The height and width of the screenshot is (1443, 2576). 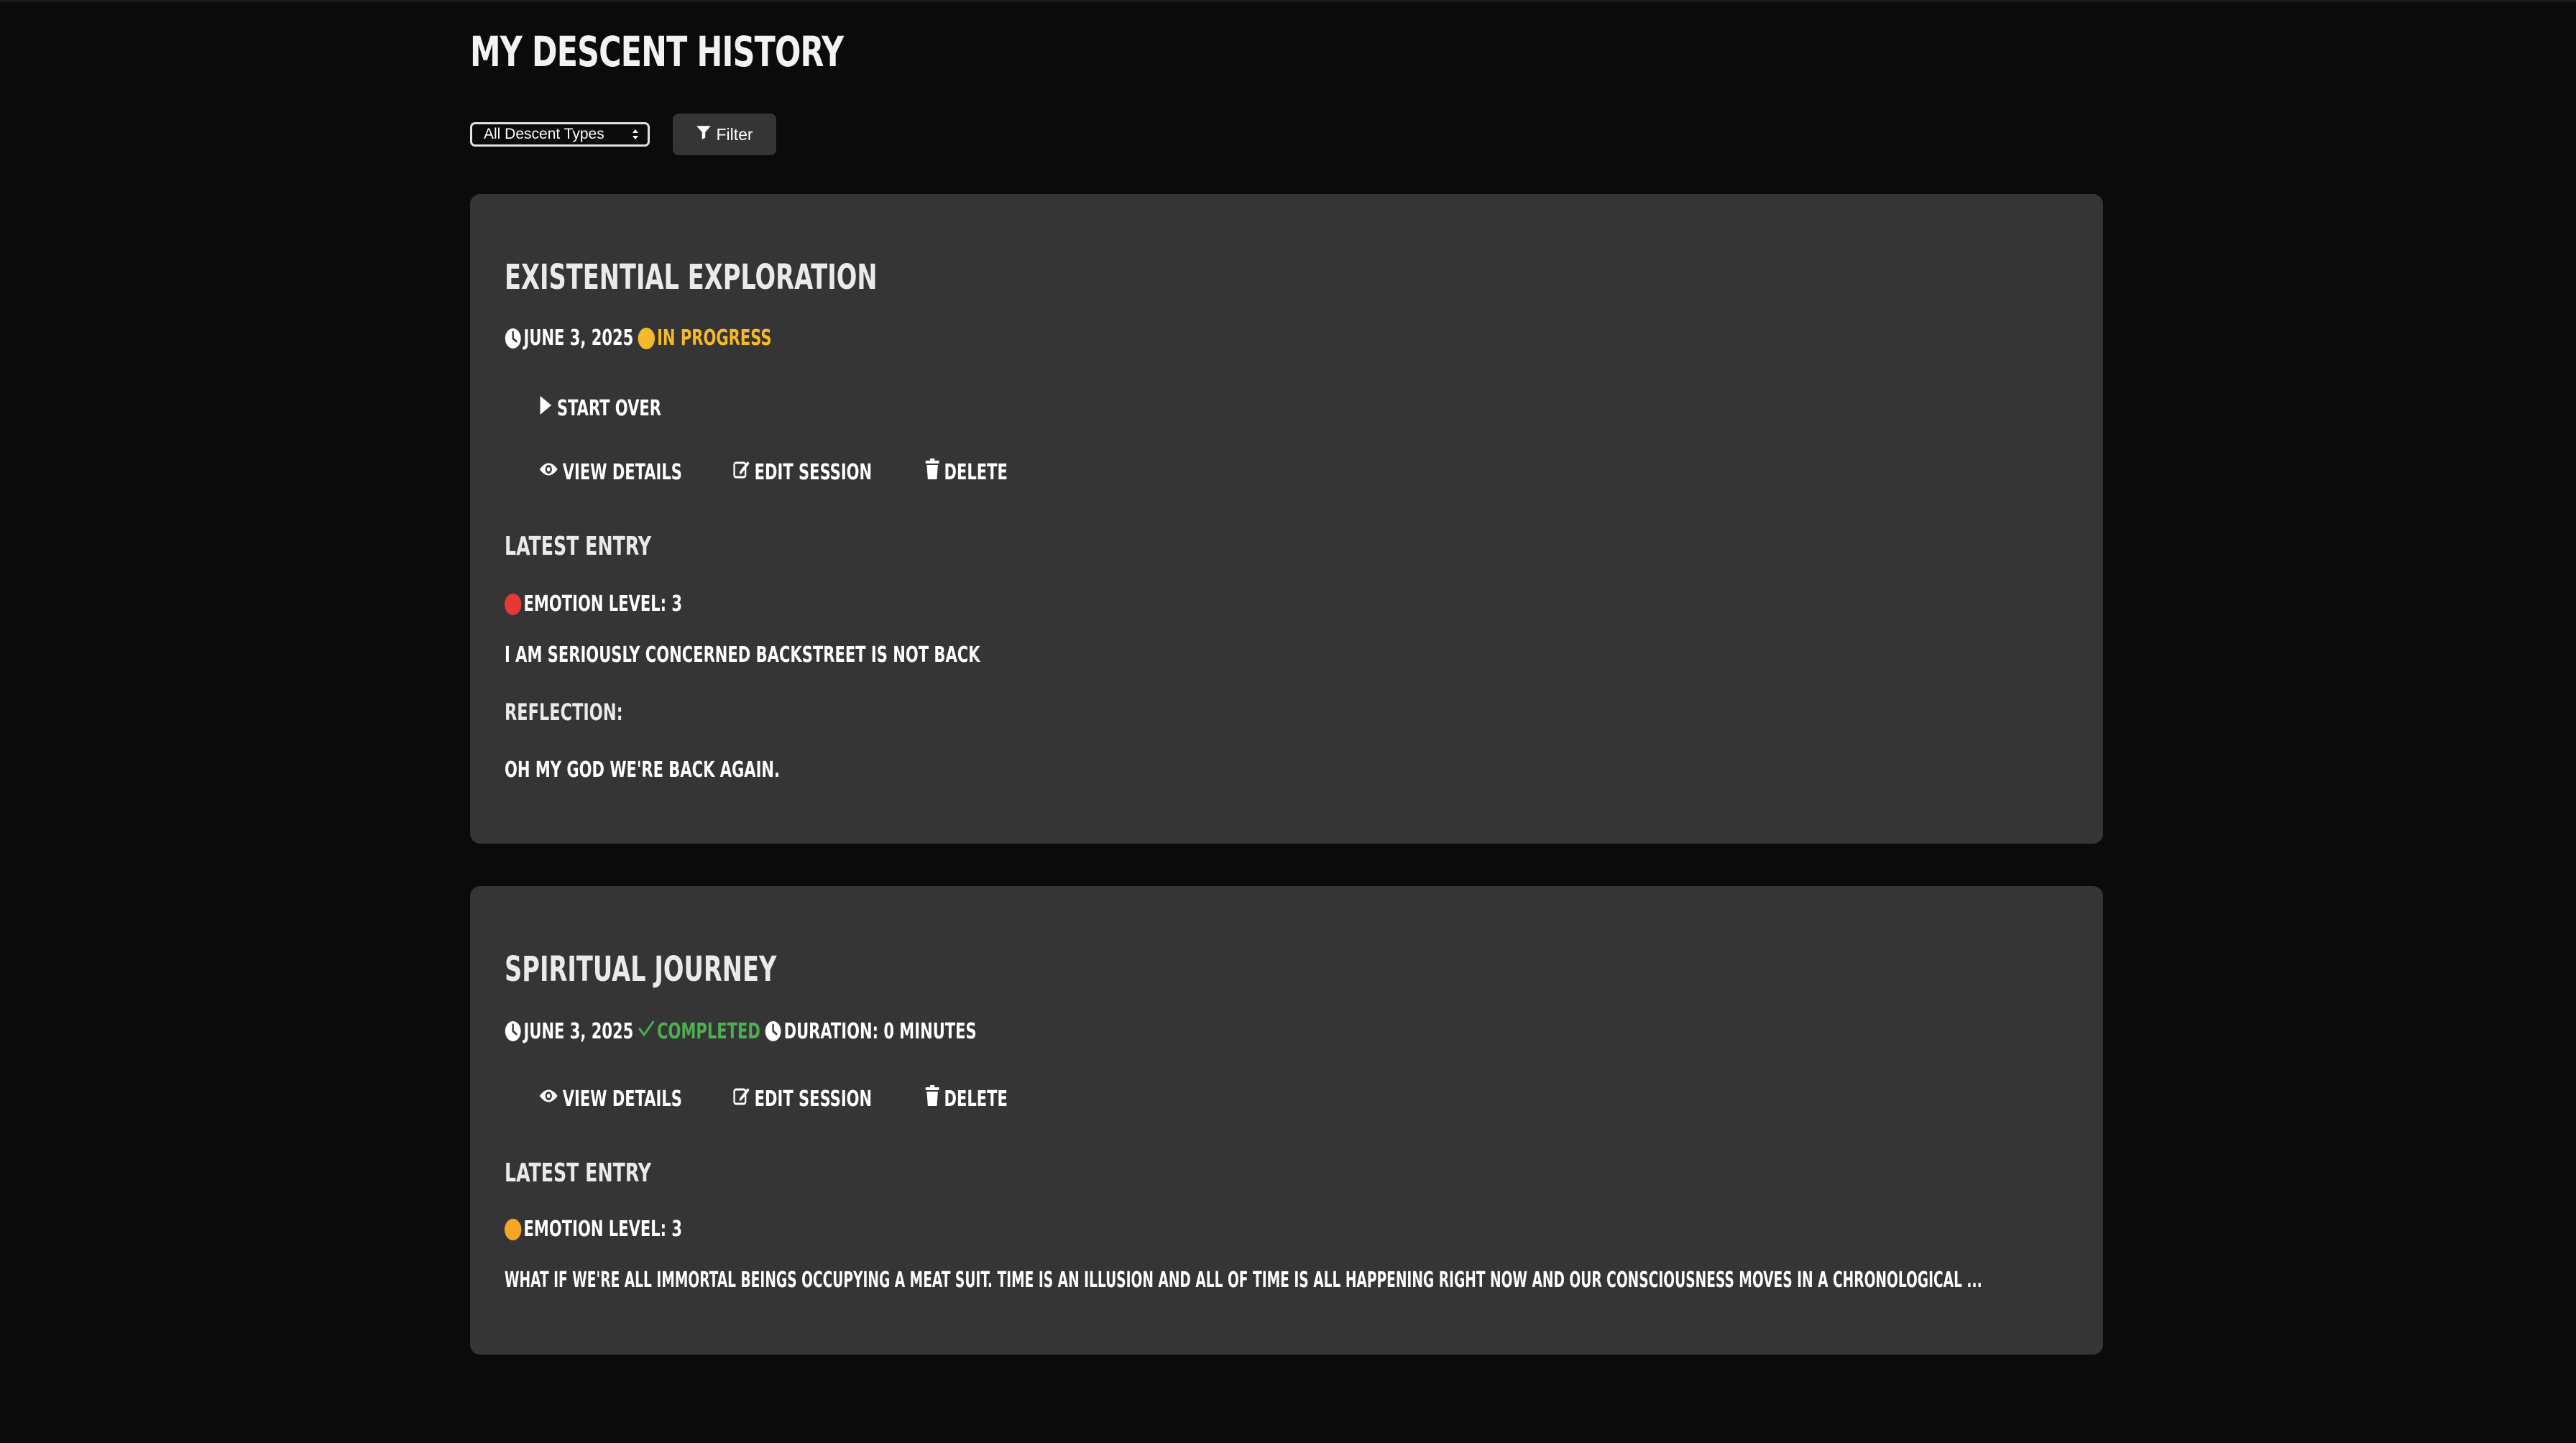 I want to click on filter-button-label: Filter, so click(x=734, y=134).